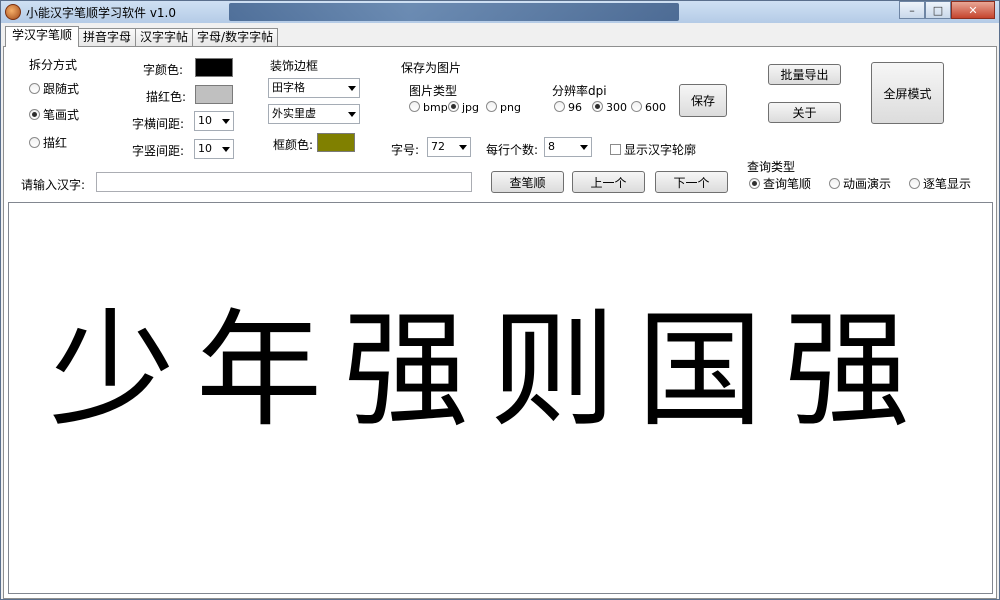  Describe the element at coordinates (691, 182) in the screenshot. I see `next-button: 下一个` at that location.